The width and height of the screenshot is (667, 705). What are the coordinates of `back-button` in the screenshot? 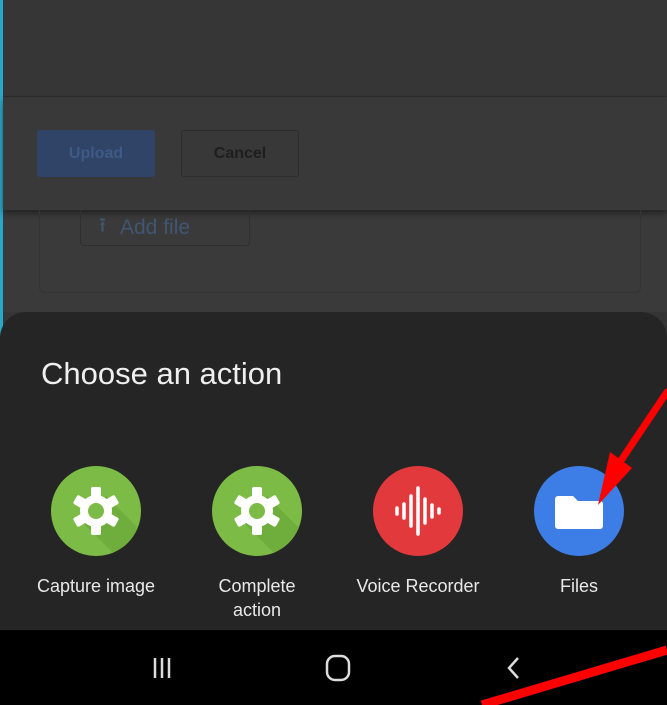 It's located at (514, 668).